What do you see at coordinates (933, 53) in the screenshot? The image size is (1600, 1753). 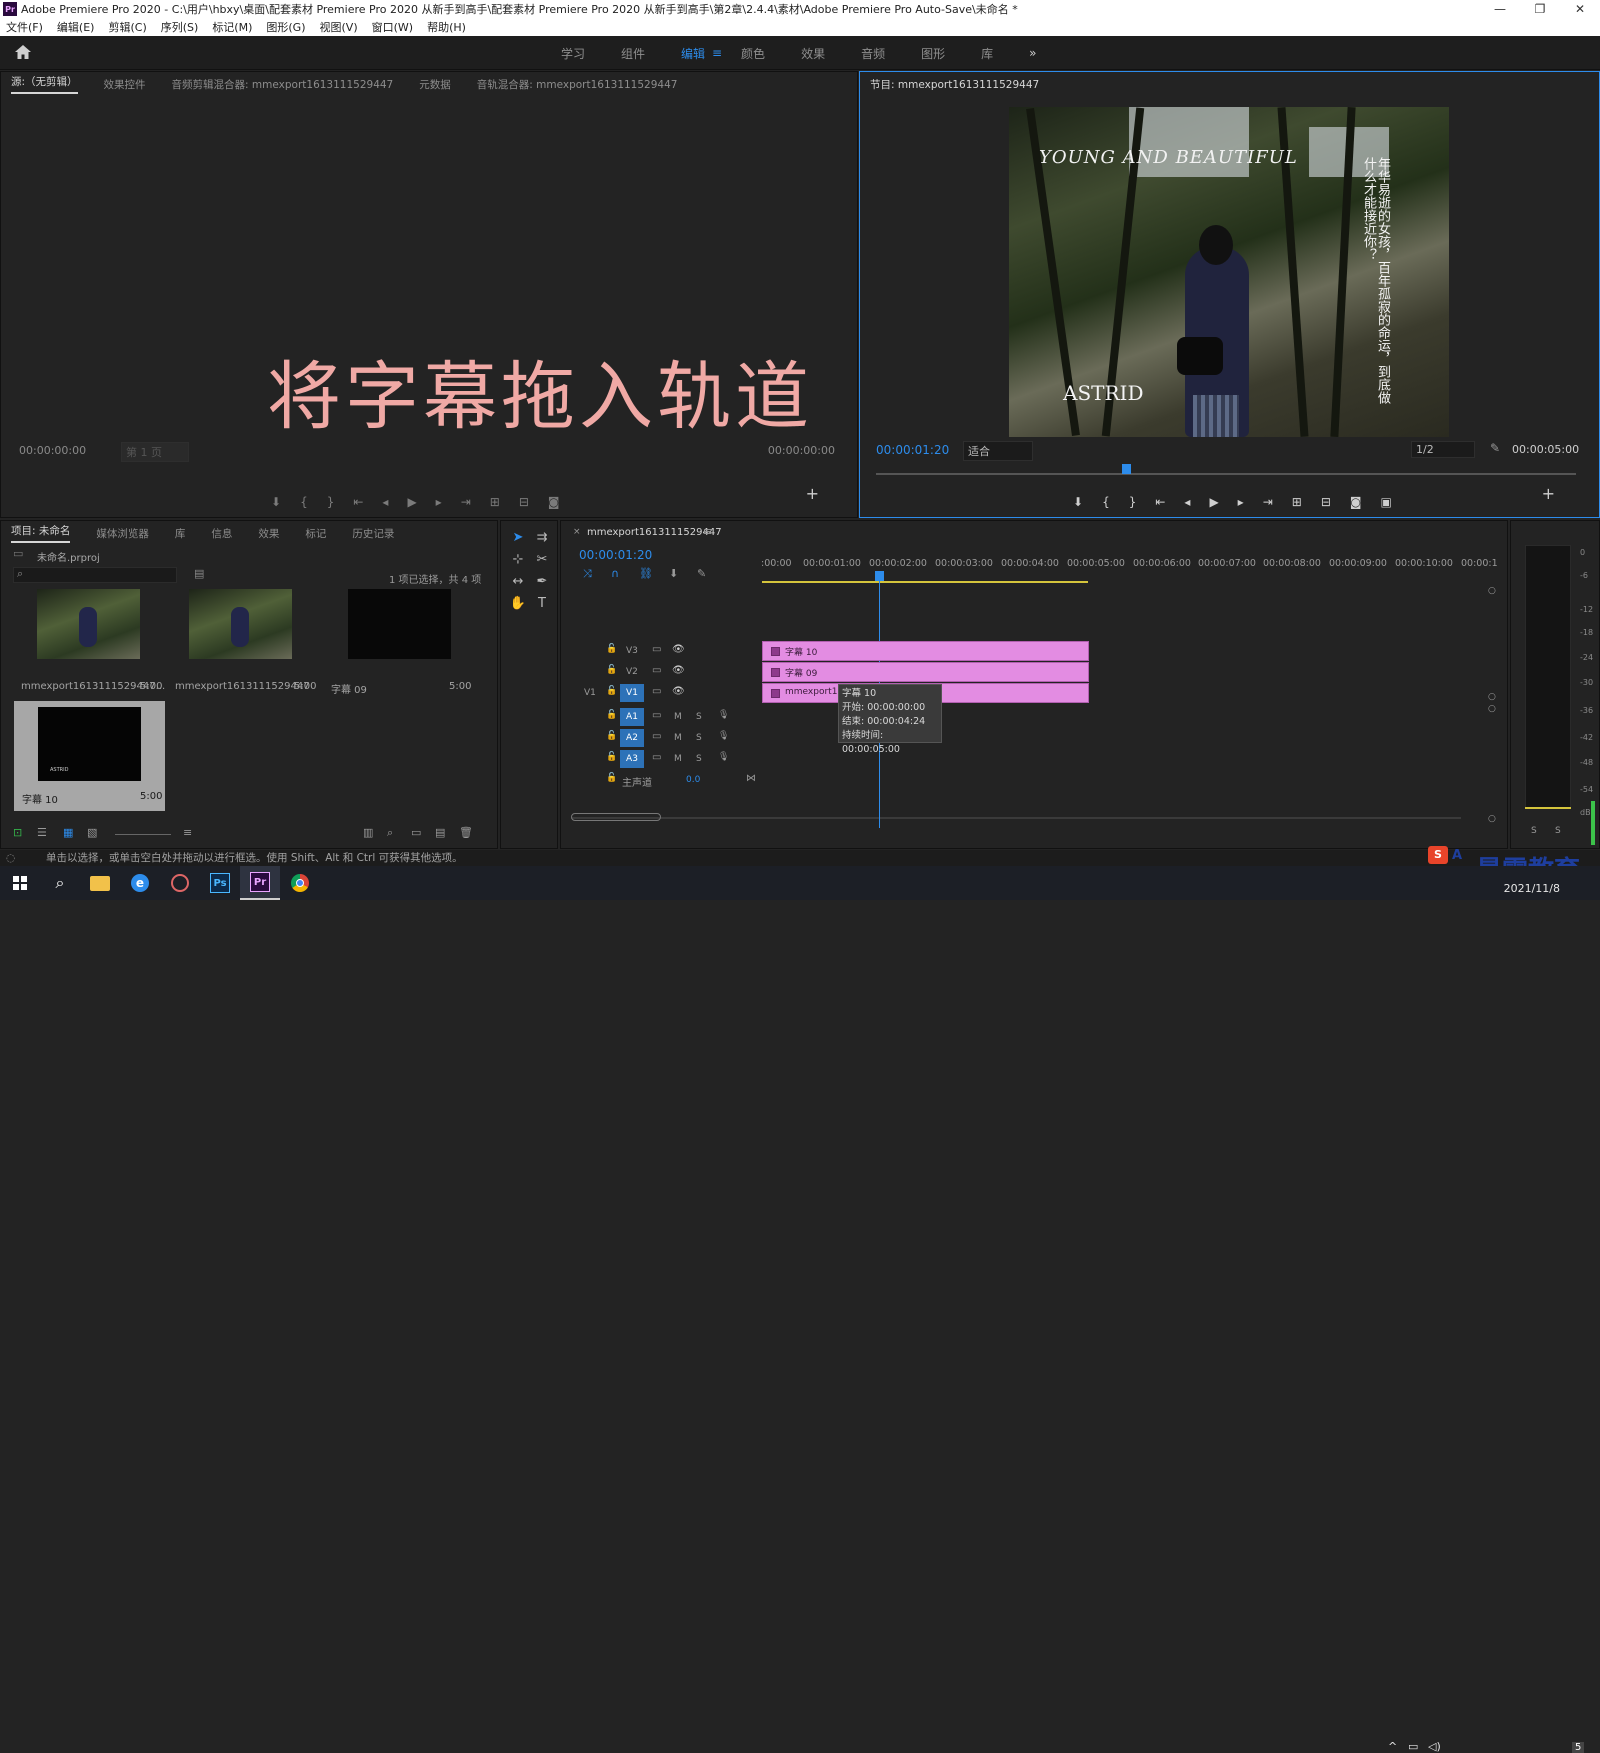 I see `workspace-tab-graphics: 图形` at bounding box center [933, 53].